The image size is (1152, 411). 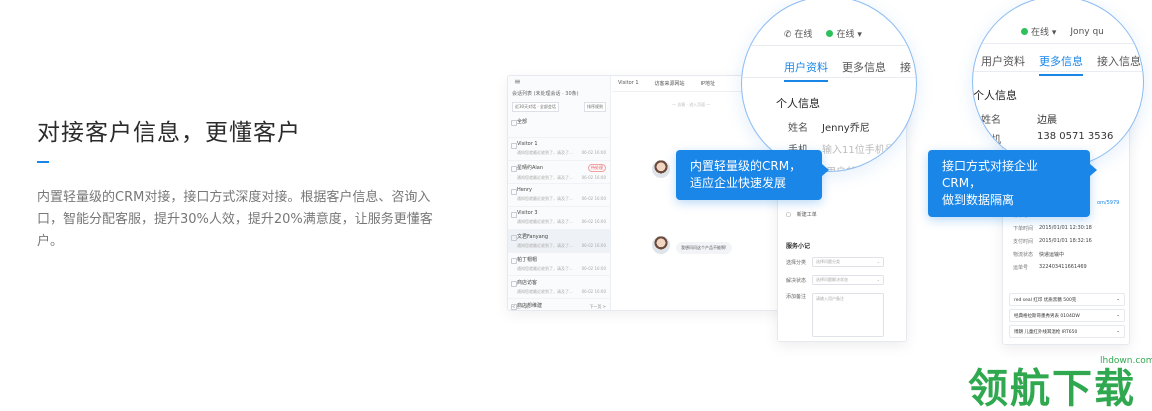 What do you see at coordinates (661, 169) in the screenshot?
I see `visitor-avatar` at bounding box center [661, 169].